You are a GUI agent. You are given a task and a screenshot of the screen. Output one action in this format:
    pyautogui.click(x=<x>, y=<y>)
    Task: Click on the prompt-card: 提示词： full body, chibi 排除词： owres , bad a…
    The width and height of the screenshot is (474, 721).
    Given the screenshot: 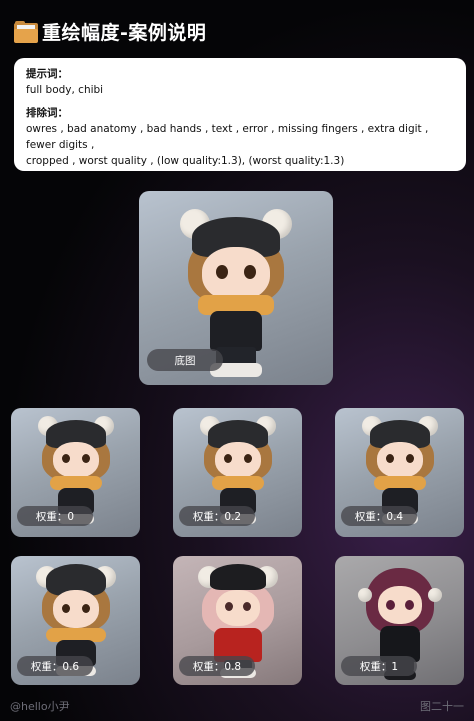 What is the action you would take?
    pyautogui.click(x=240, y=114)
    